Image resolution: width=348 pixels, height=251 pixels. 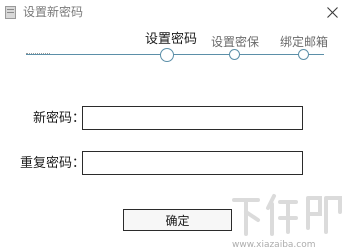 What do you see at coordinates (274, 245) in the screenshot?
I see `watermark-url: www.xiazaiba.com` at bounding box center [274, 245].